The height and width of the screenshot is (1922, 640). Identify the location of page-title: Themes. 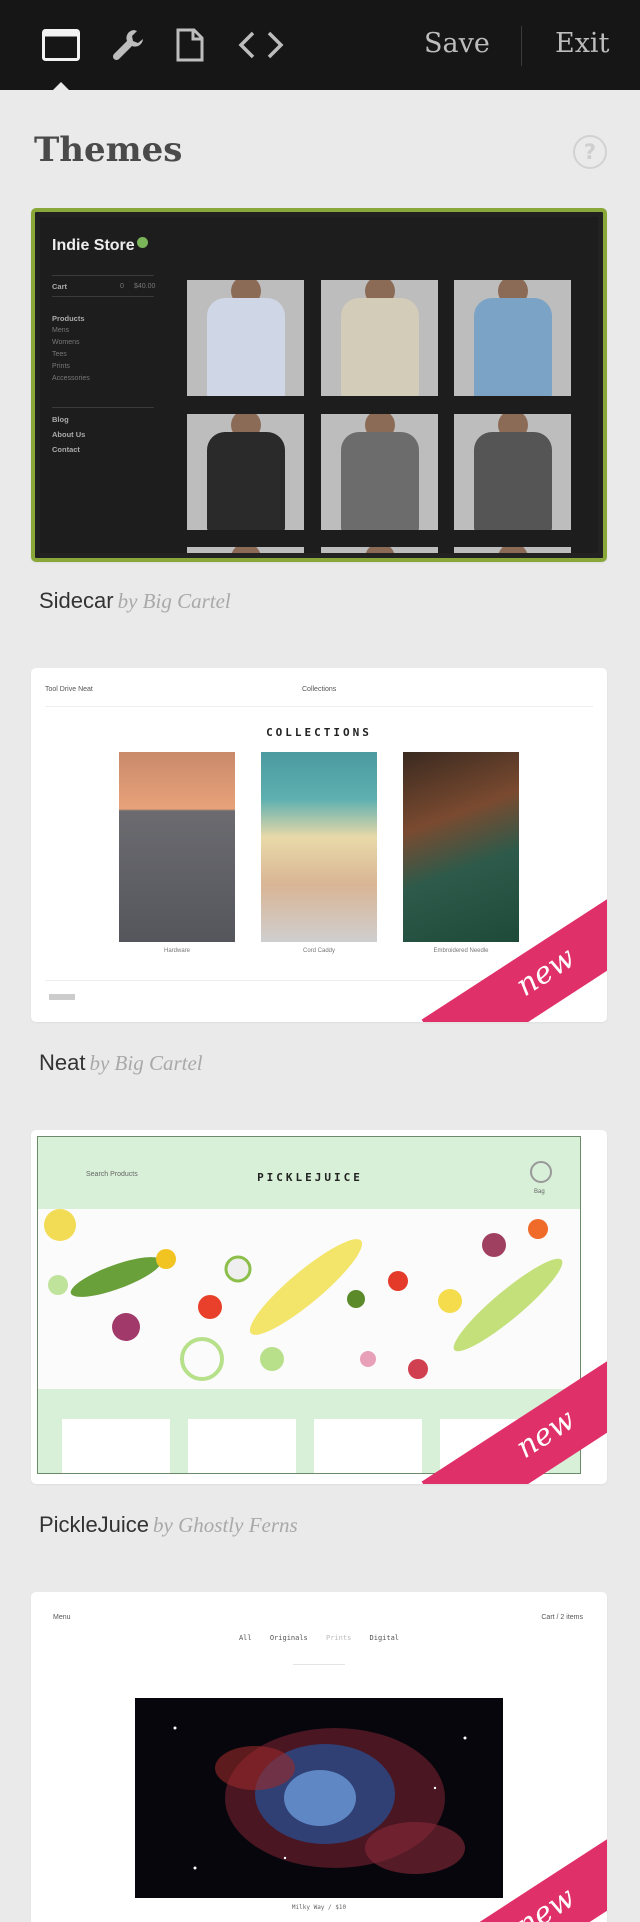
(108, 150).